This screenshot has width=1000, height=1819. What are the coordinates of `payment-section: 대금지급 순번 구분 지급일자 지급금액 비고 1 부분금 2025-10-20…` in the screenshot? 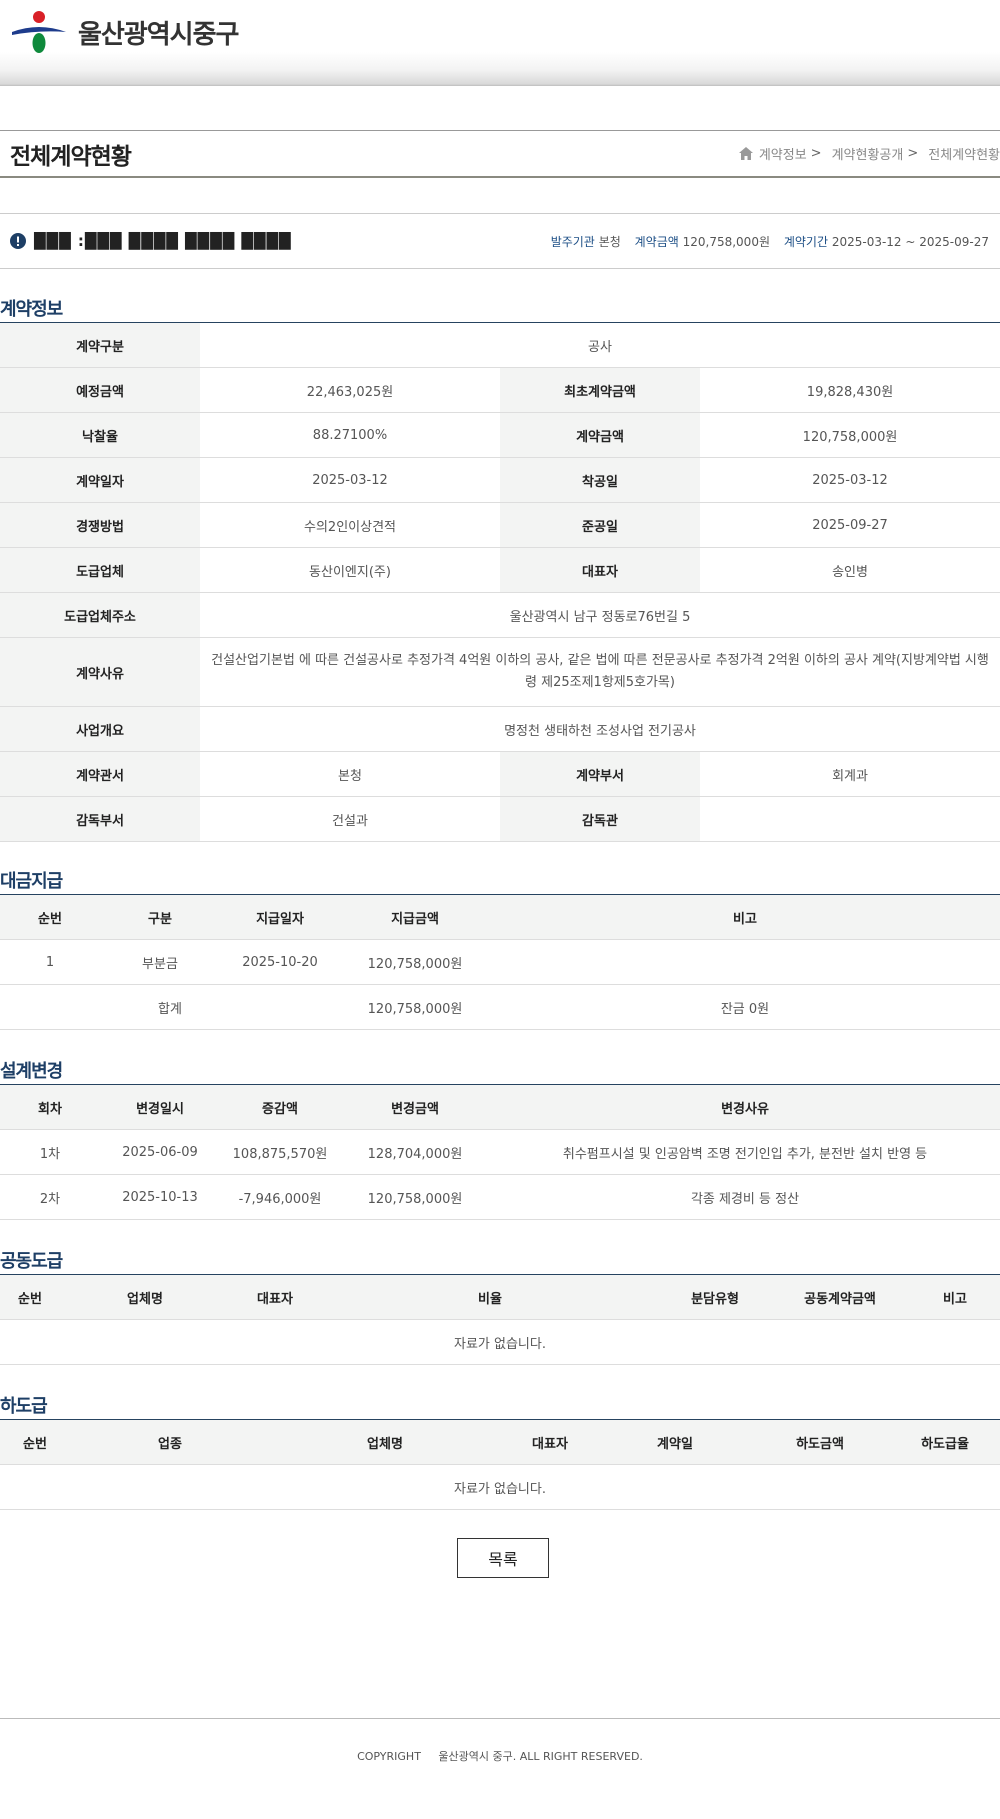 It's located at (500, 950).